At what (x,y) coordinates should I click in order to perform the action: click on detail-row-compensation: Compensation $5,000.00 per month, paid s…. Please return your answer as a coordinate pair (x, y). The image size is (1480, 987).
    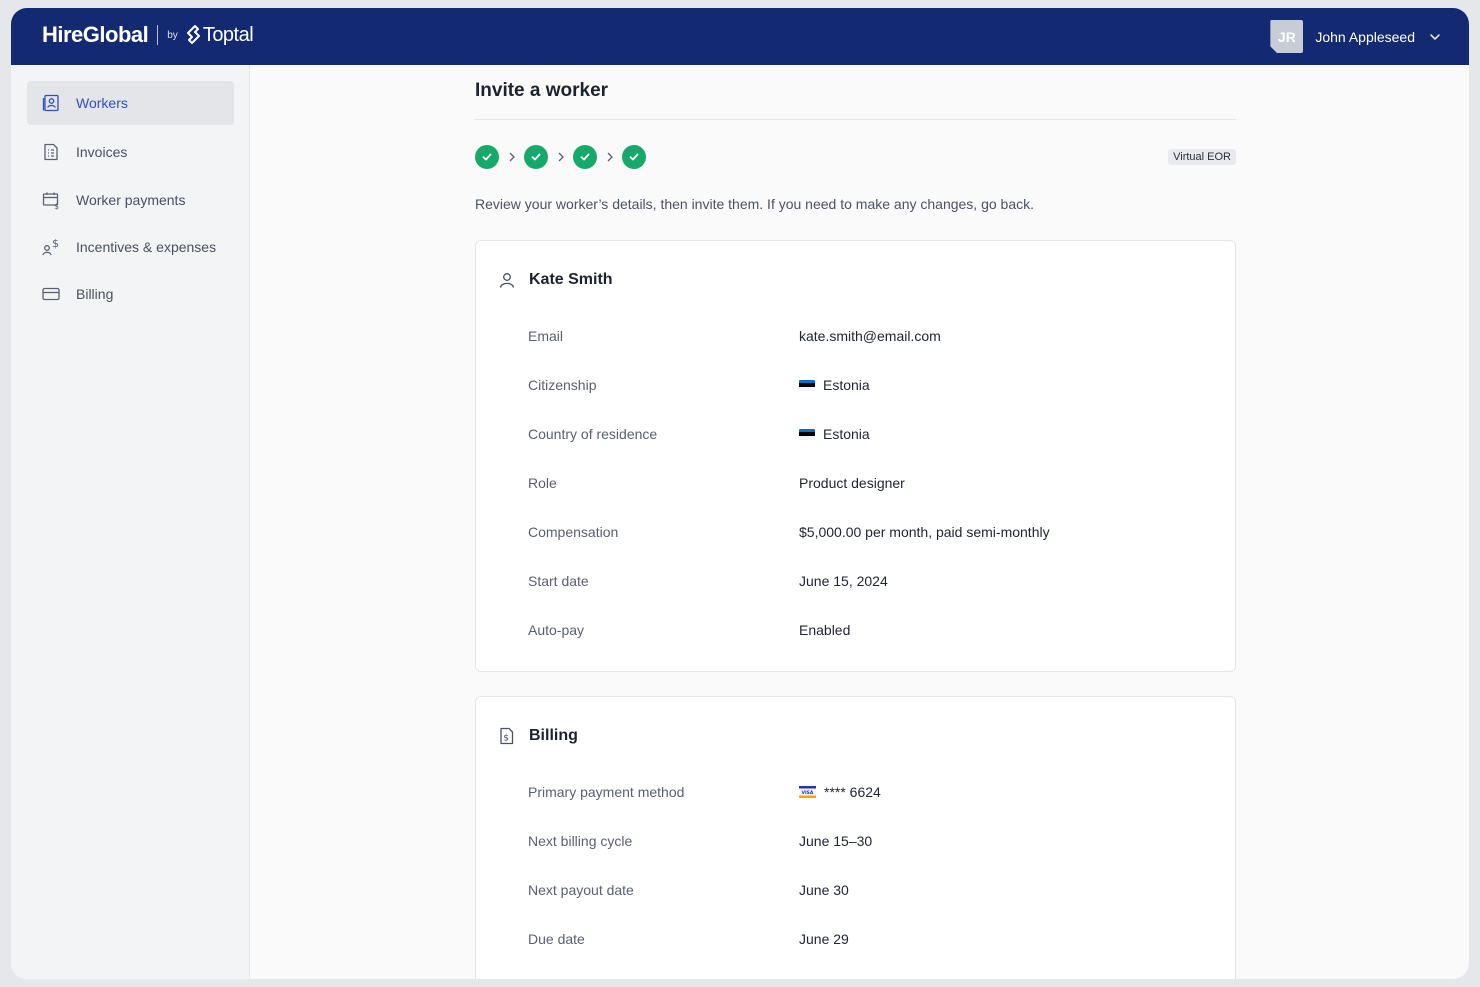
    Looking at the image, I should click on (871, 532).